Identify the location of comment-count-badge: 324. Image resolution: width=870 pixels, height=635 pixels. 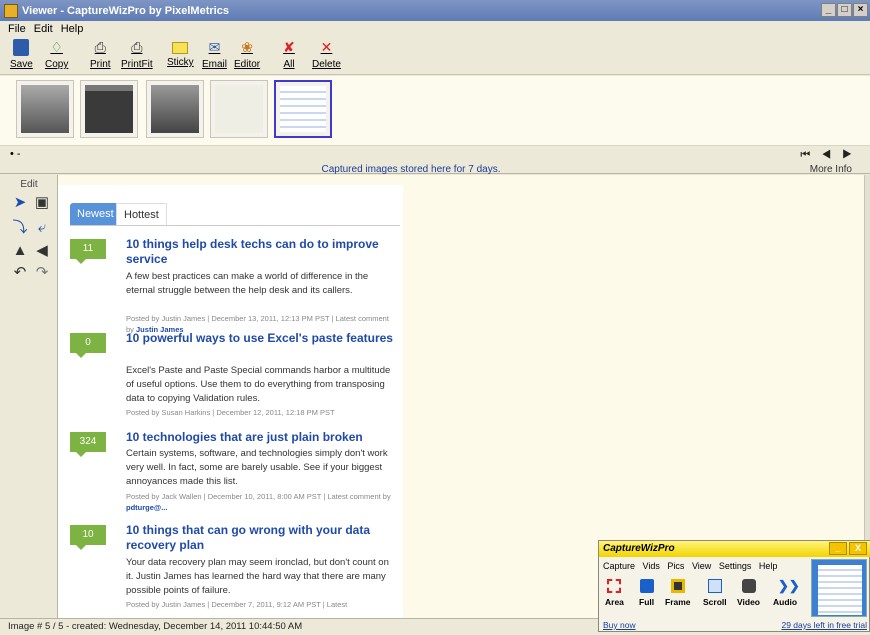
(88, 444).